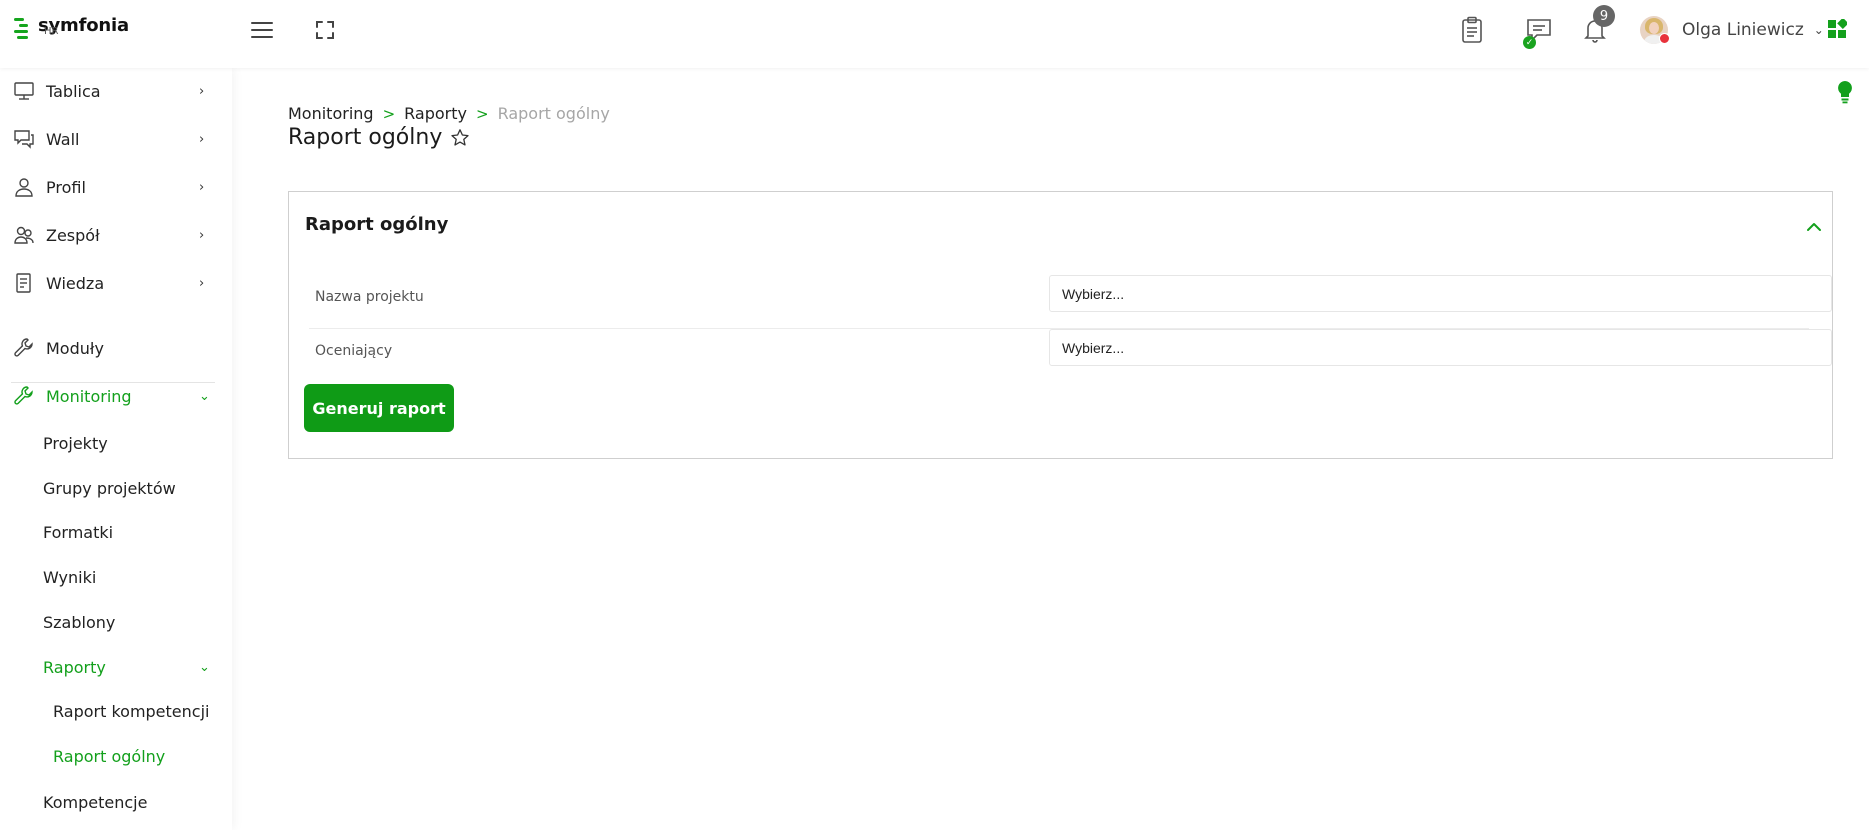  Describe the element at coordinates (1472, 30) in the screenshot. I see `clipboard-icon` at that location.